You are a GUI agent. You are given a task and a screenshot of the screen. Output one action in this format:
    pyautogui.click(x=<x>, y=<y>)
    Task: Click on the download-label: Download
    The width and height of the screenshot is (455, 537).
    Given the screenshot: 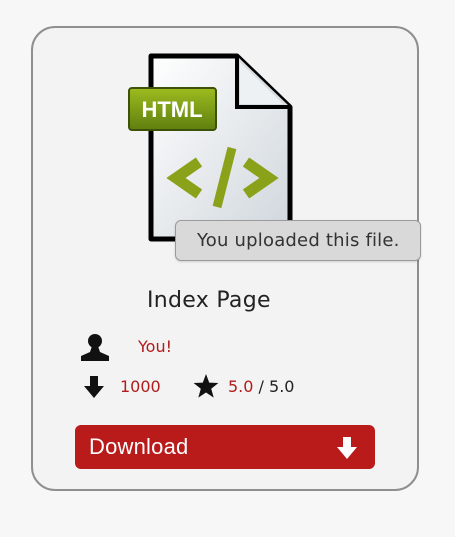 What is the action you would take?
    pyautogui.click(x=139, y=446)
    